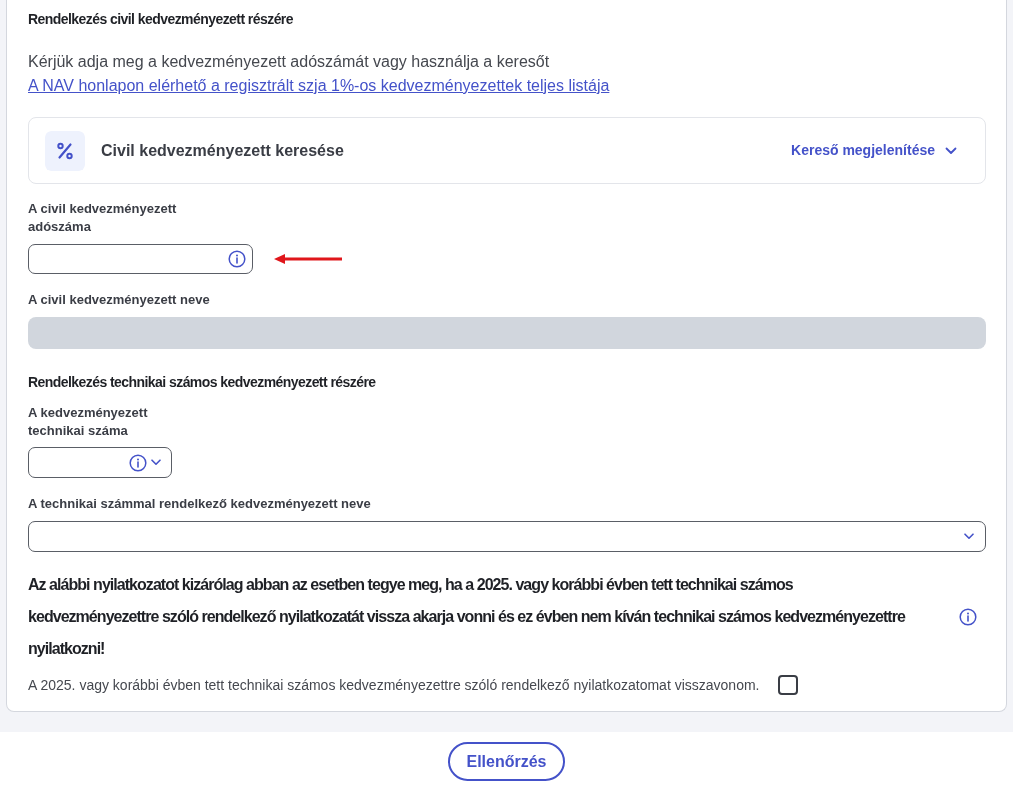 This screenshot has width=1013, height=785. What do you see at coordinates (100, 462) in the screenshot?
I see `technical-number-select` at bounding box center [100, 462].